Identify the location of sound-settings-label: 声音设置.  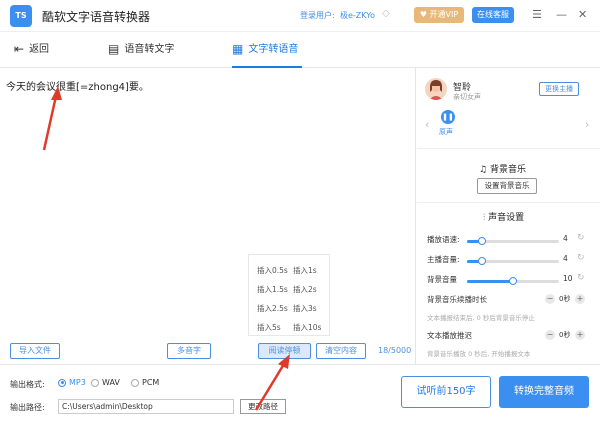
(506, 218).